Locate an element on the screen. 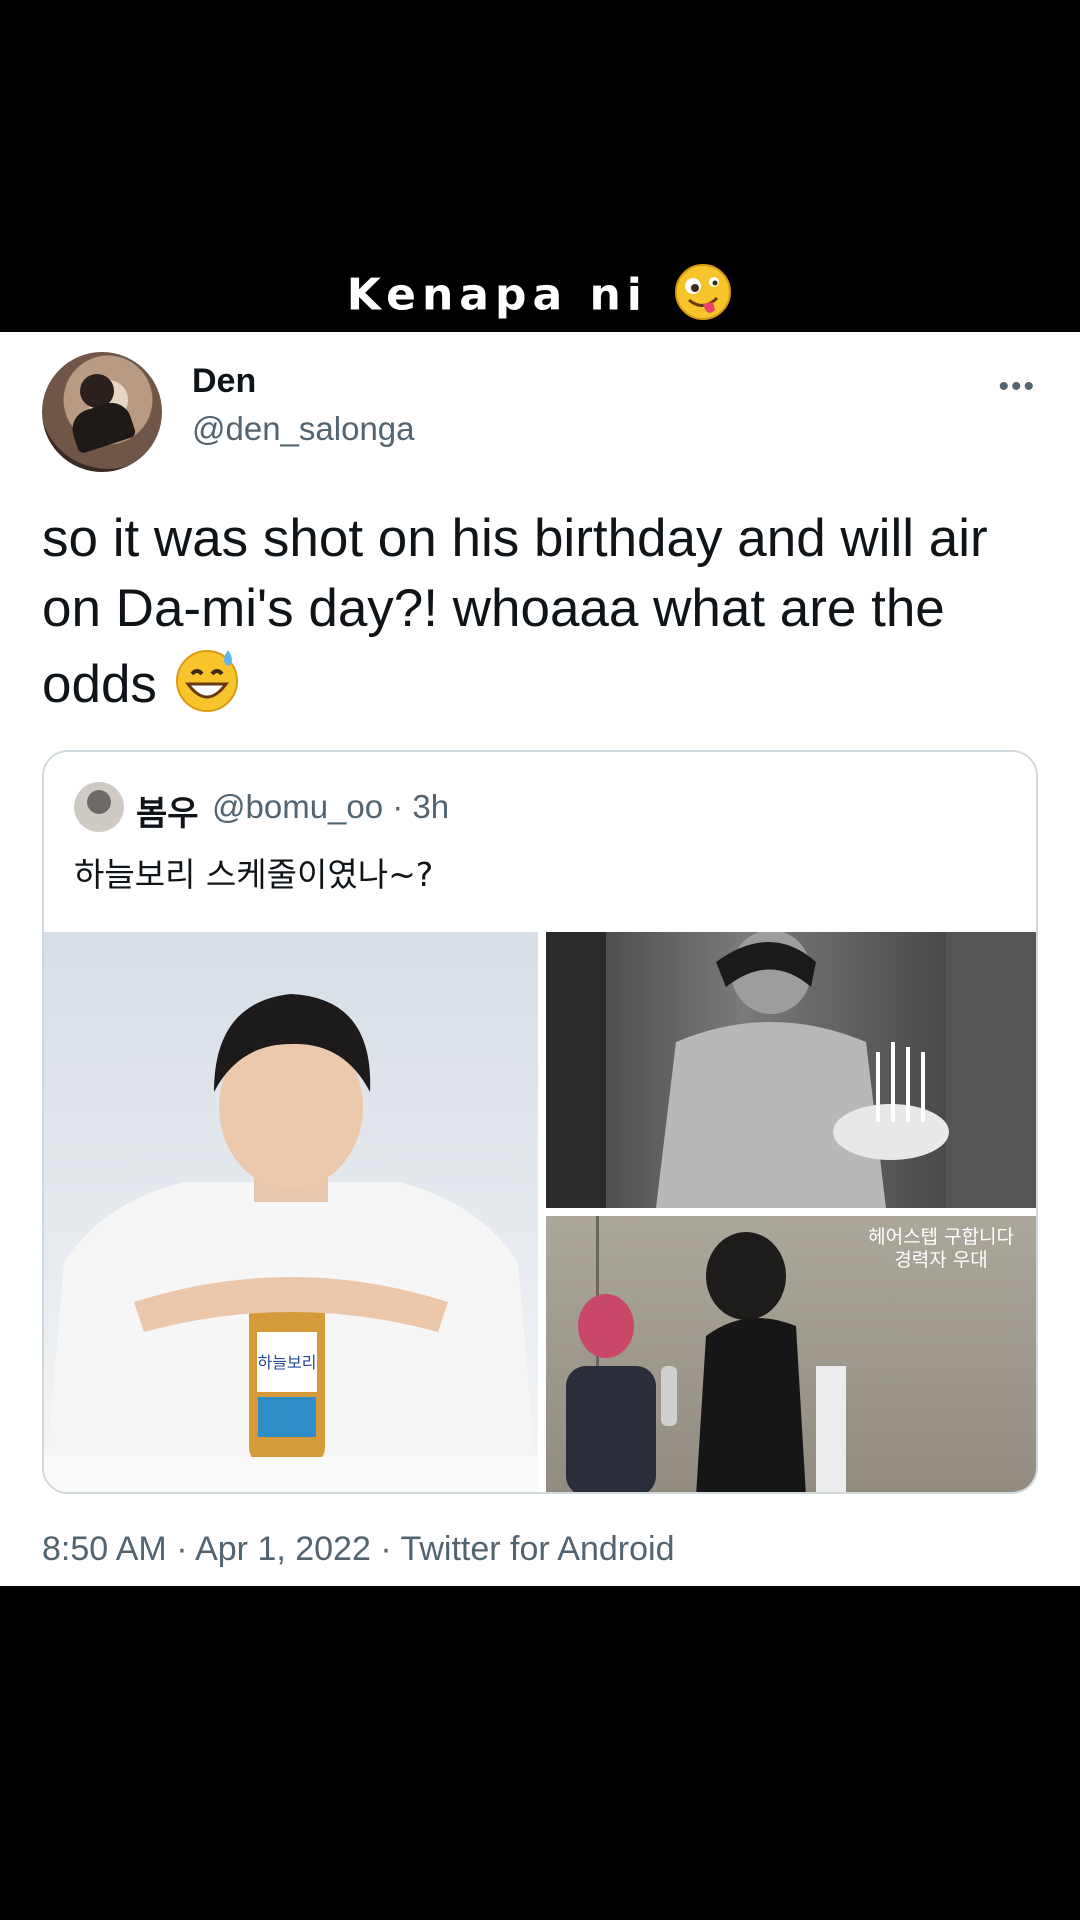 The image size is (1080, 1920). birthday-illustration is located at coordinates (791, 1070).